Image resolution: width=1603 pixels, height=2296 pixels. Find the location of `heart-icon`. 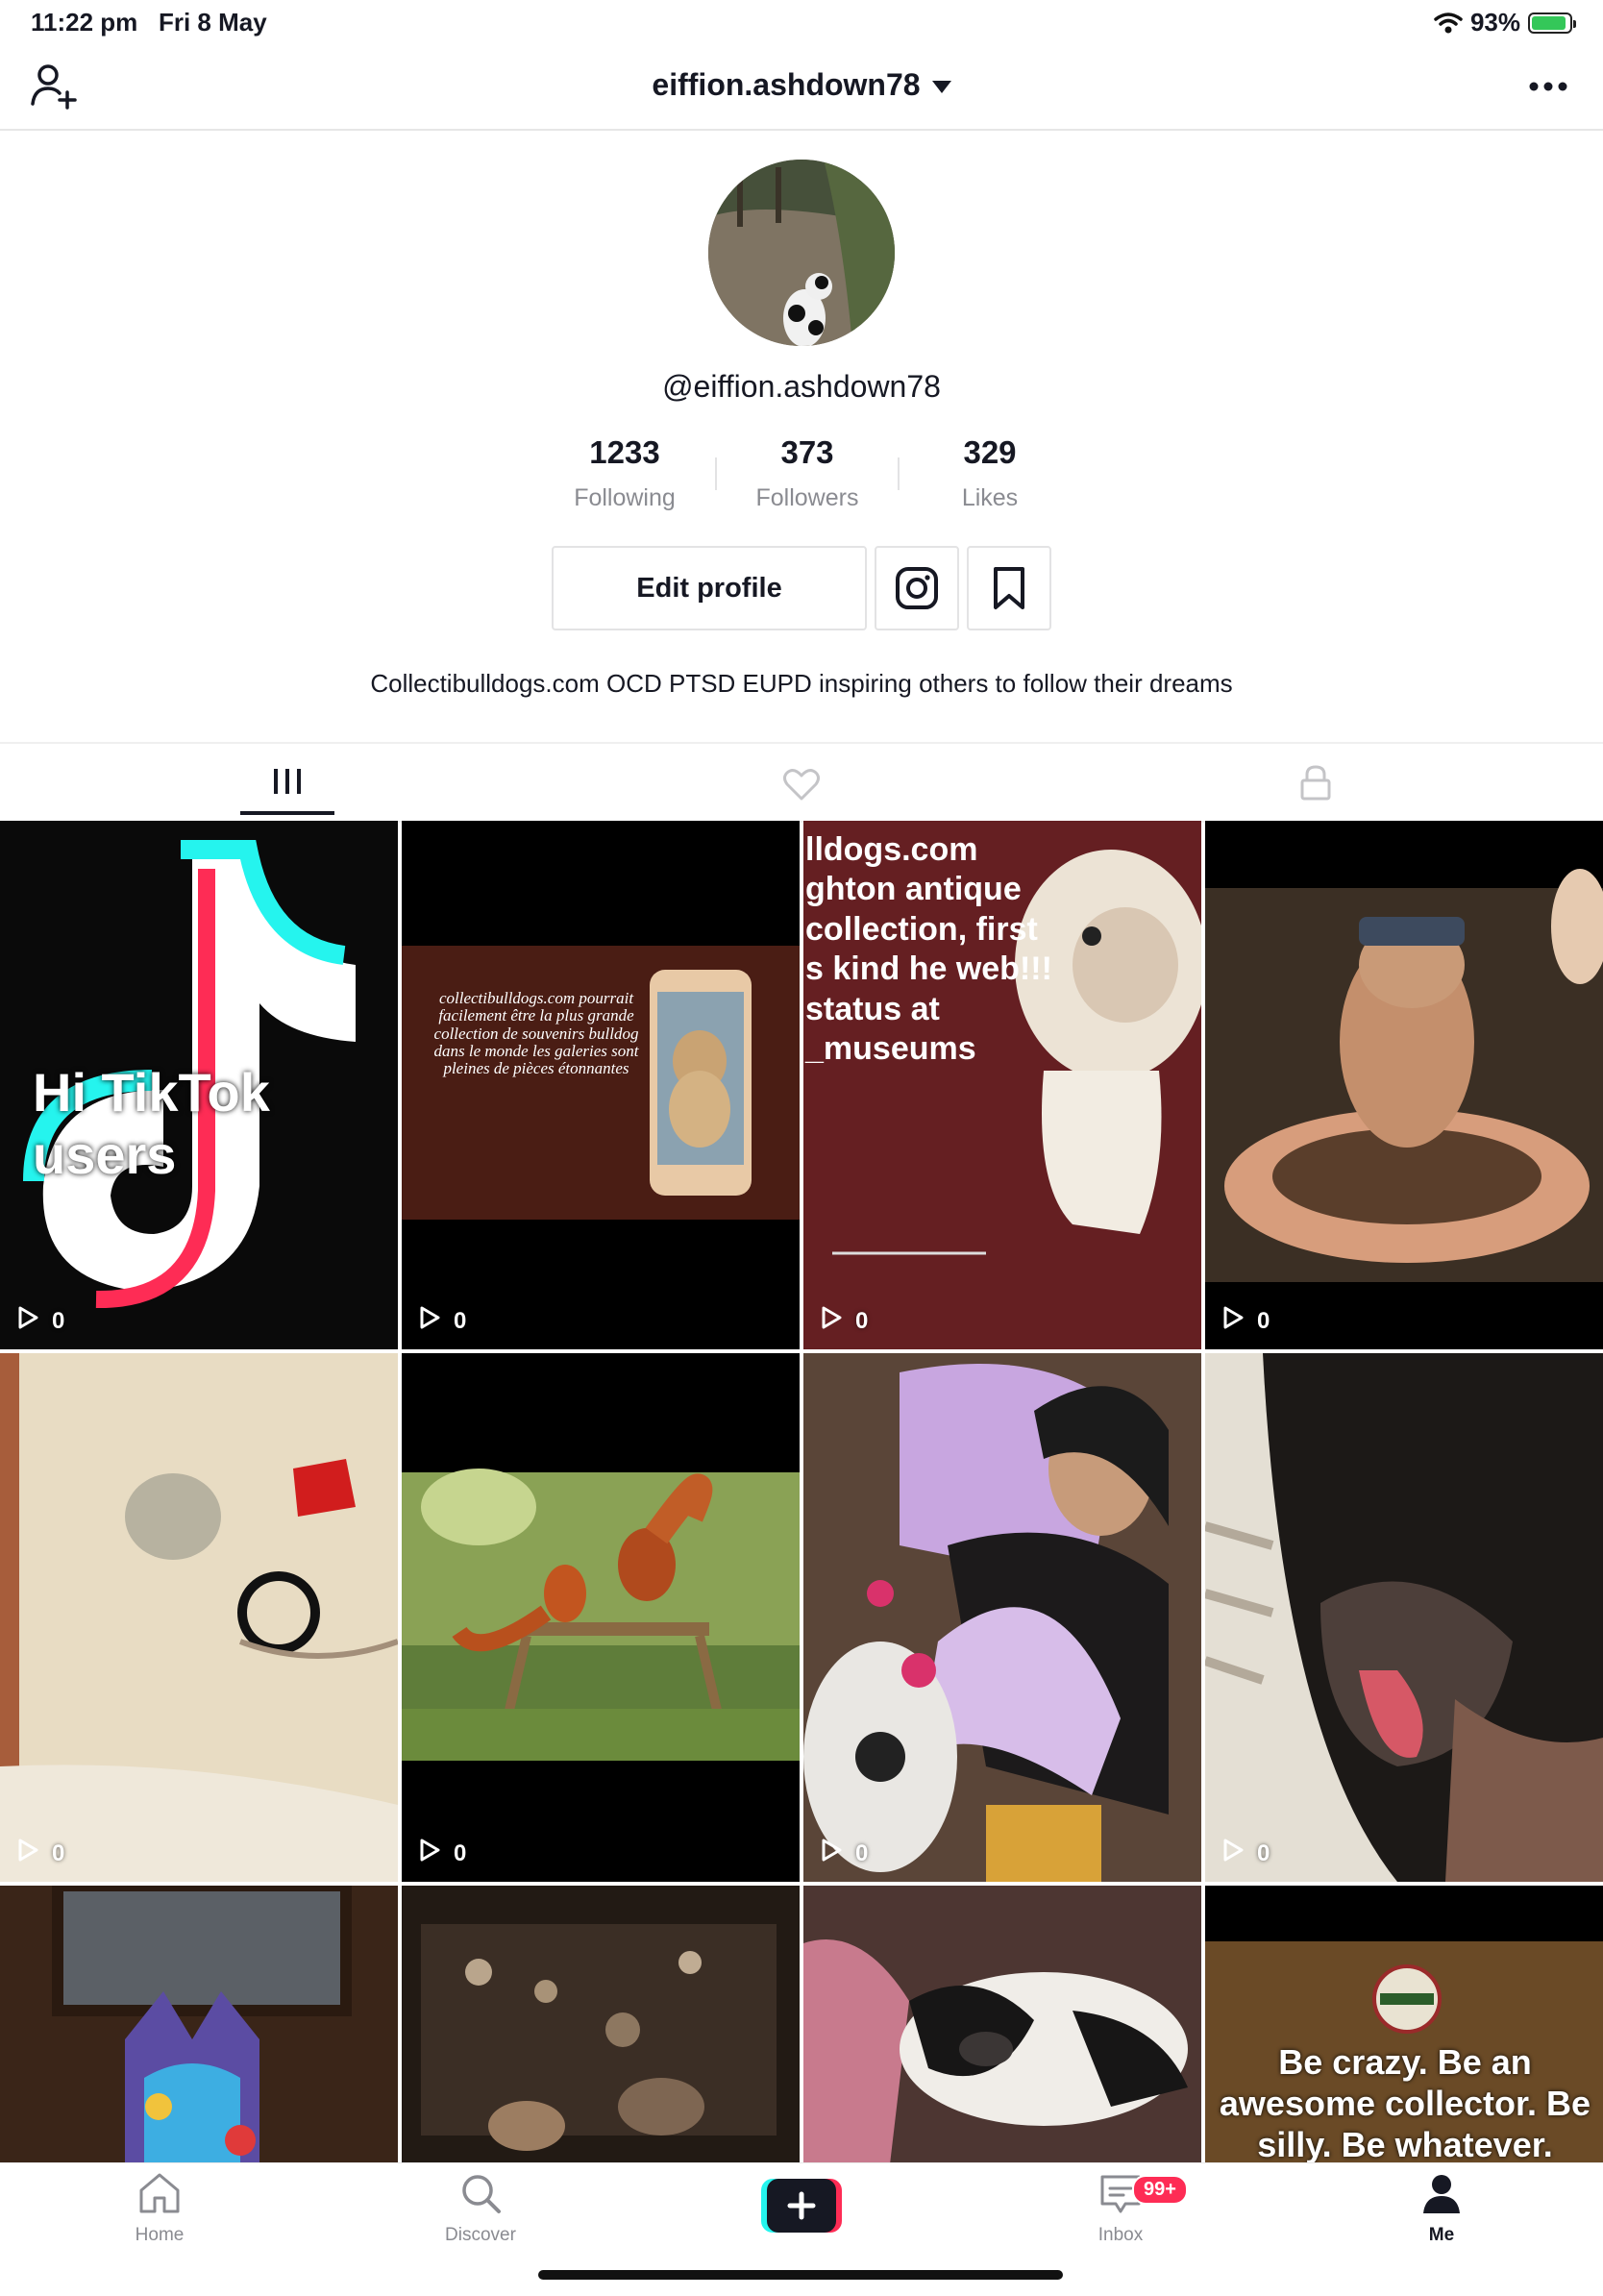

heart-icon is located at coordinates (801, 784).